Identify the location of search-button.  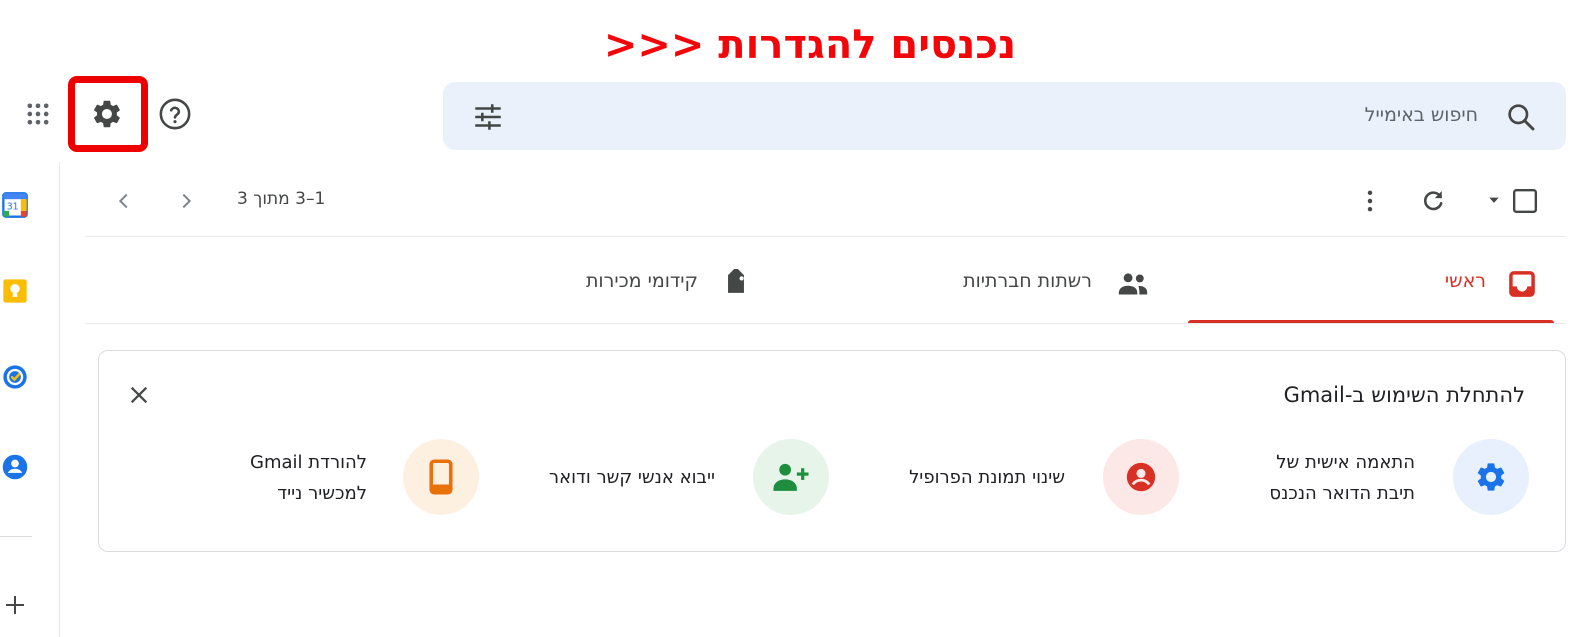
(1521, 117).